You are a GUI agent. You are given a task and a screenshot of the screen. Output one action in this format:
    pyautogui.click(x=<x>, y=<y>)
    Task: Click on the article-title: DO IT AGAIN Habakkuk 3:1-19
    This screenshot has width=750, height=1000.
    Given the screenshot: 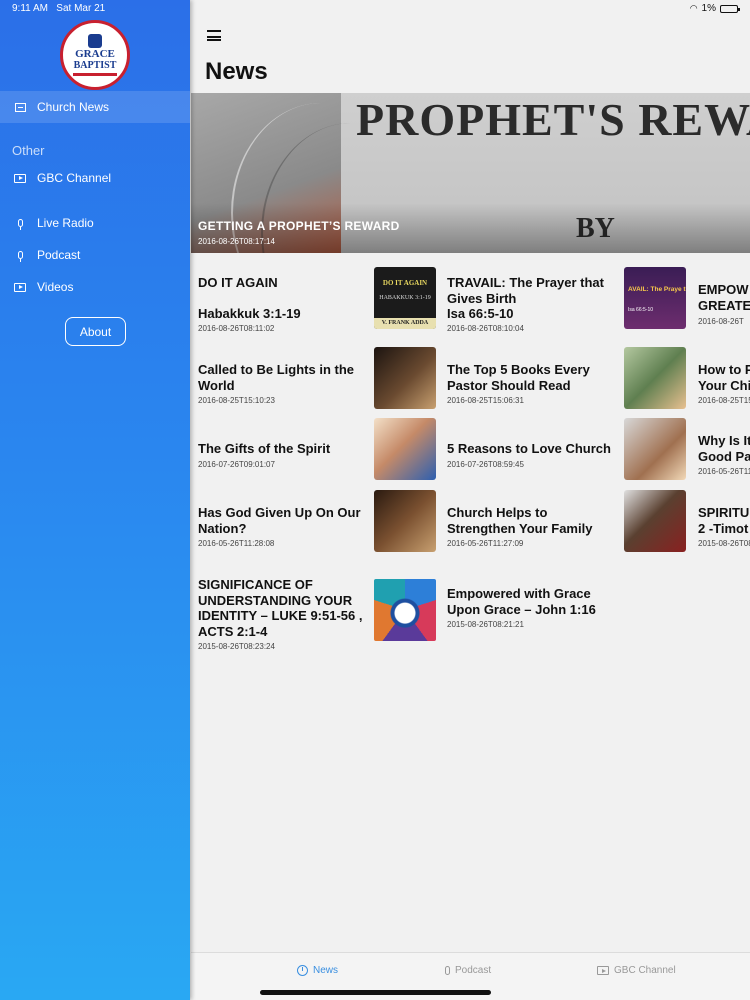 What is the action you would take?
    pyautogui.click(x=249, y=298)
    